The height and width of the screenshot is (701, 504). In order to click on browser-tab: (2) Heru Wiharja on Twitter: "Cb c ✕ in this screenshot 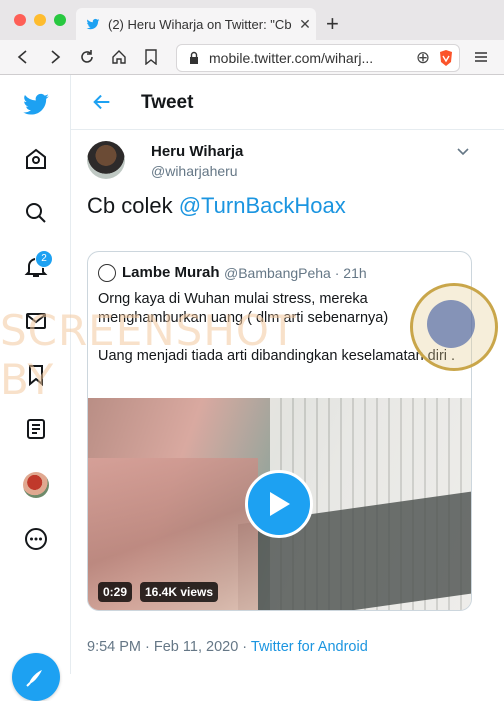, I will do `click(196, 24)`.